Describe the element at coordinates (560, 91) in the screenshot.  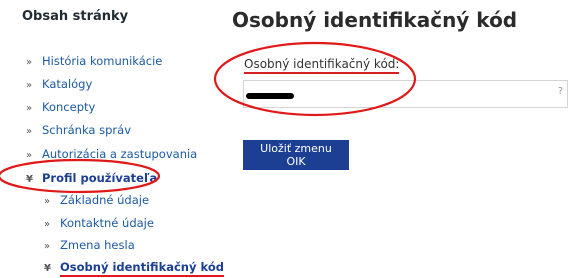
I see `help-icon: ?` at that location.